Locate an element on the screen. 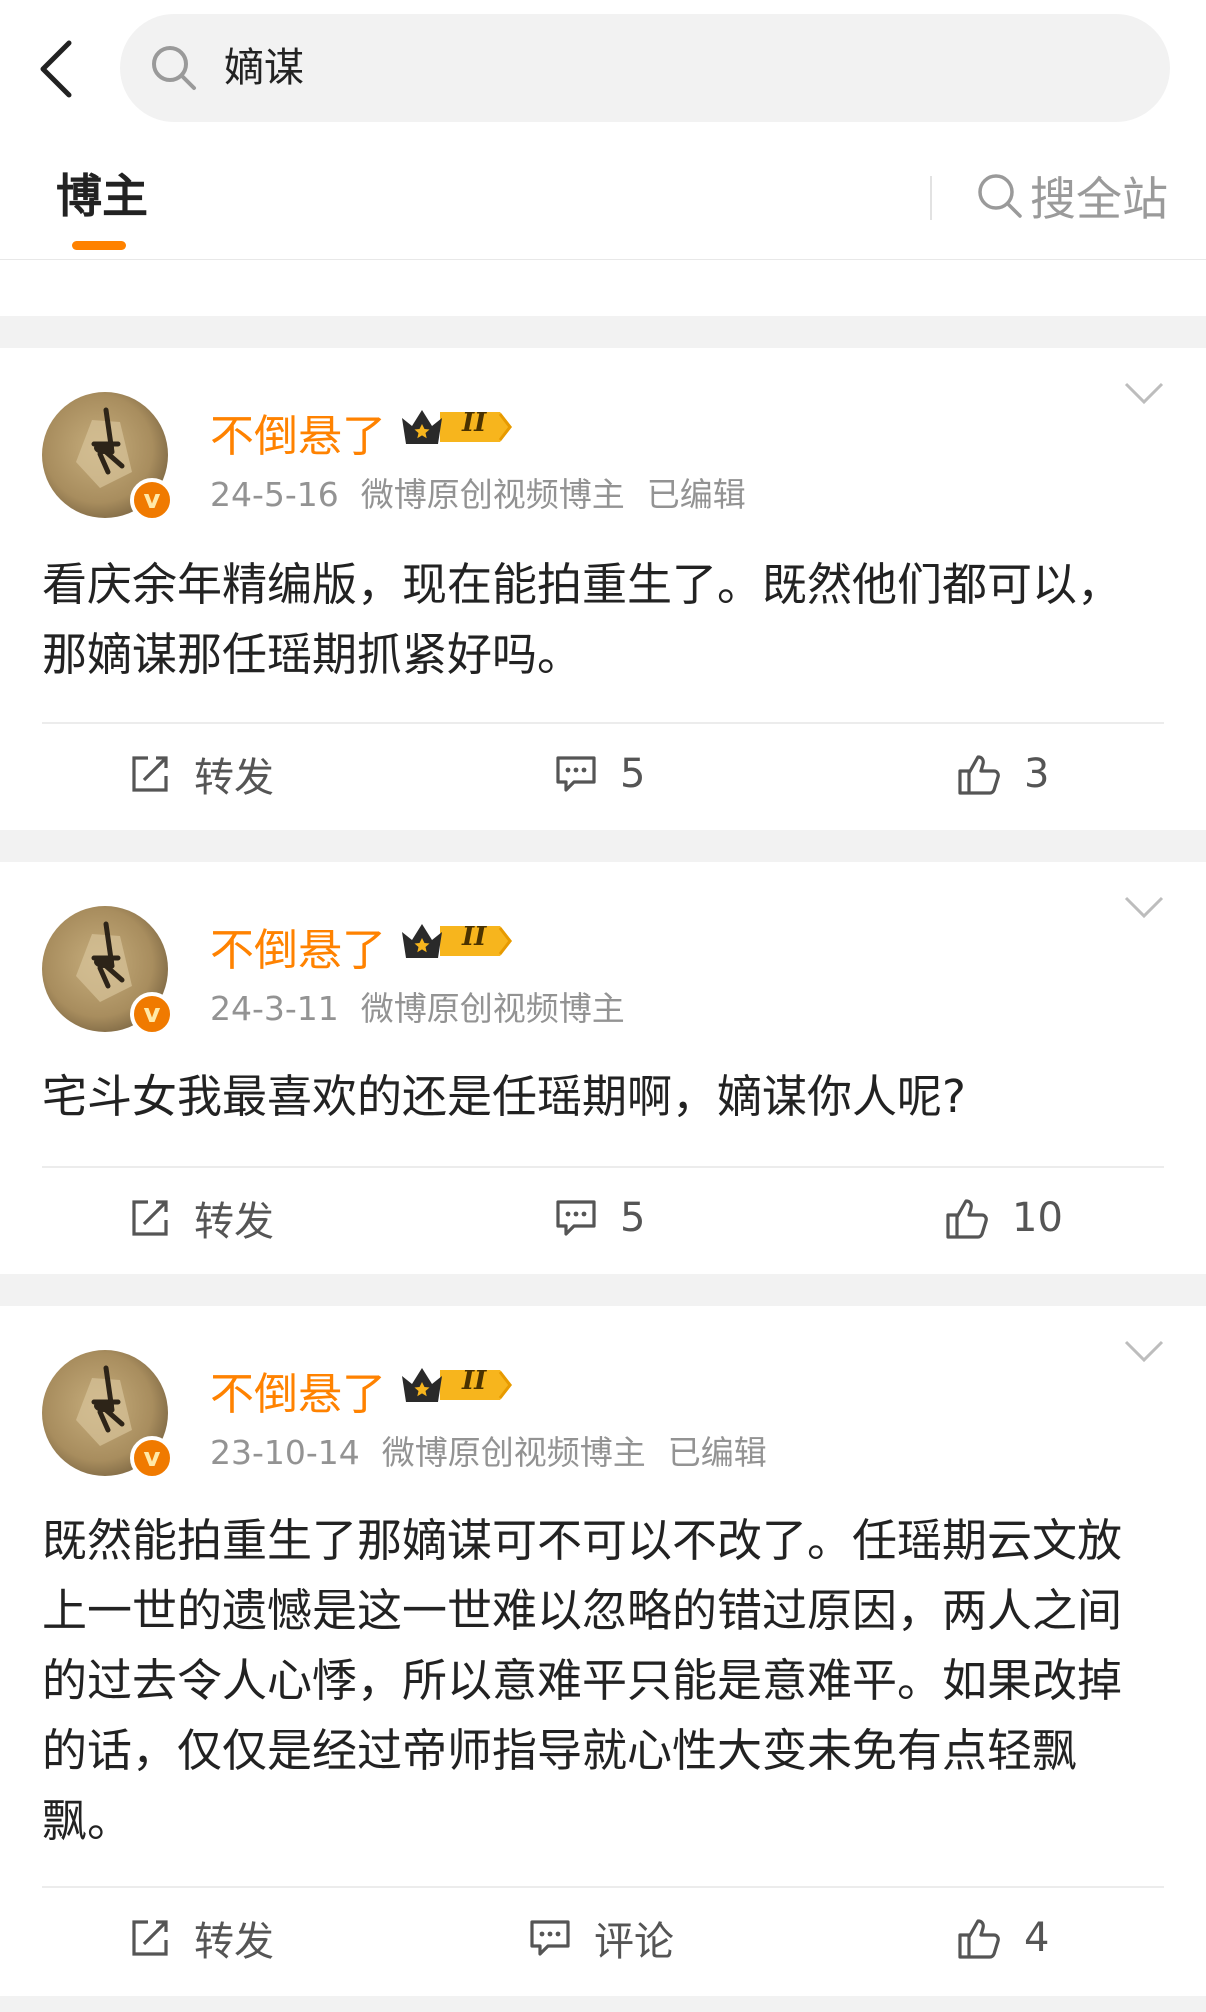  post-date: 24-3-11 is located at coordinates (274, 1008).